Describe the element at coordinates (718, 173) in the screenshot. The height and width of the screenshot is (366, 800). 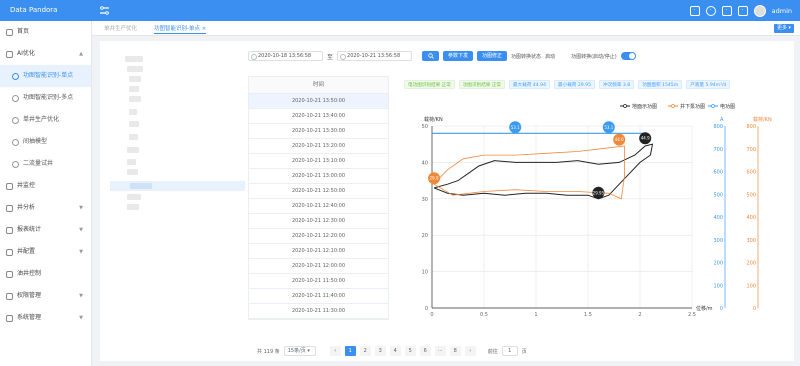
I see `y2-tick-label: 600` at that location.